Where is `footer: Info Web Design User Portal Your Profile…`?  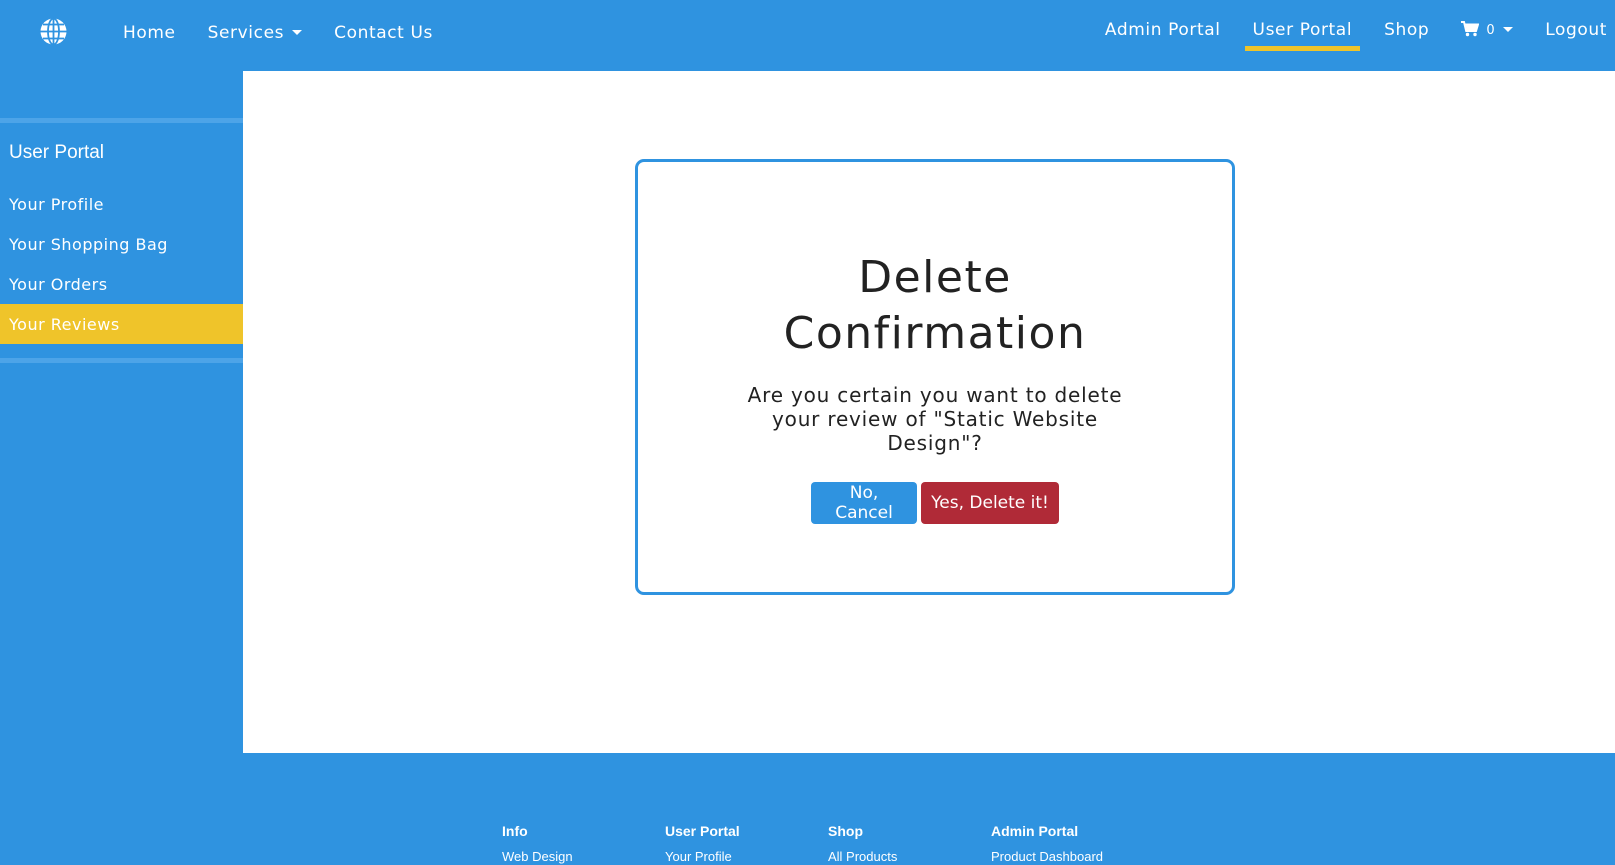
footer: Info Web Design User Portal Your Profile… is located at coordinates (929, 809).